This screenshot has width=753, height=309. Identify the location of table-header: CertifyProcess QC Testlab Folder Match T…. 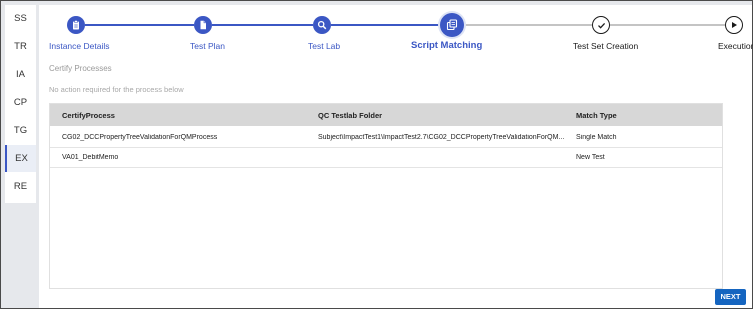
(386, 115).